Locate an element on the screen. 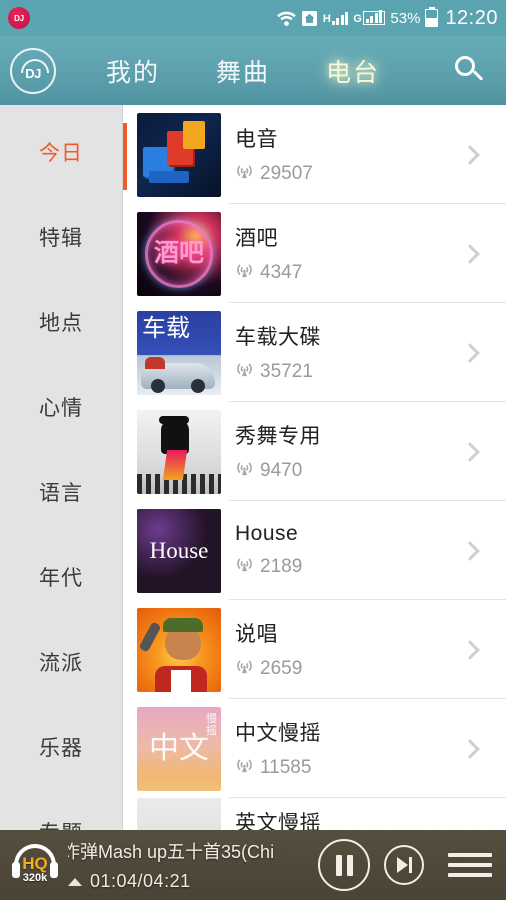 The width and height of the screenshot is (506, 900). radio-title: 中文慢摇 is located at coordinates (278, 733).